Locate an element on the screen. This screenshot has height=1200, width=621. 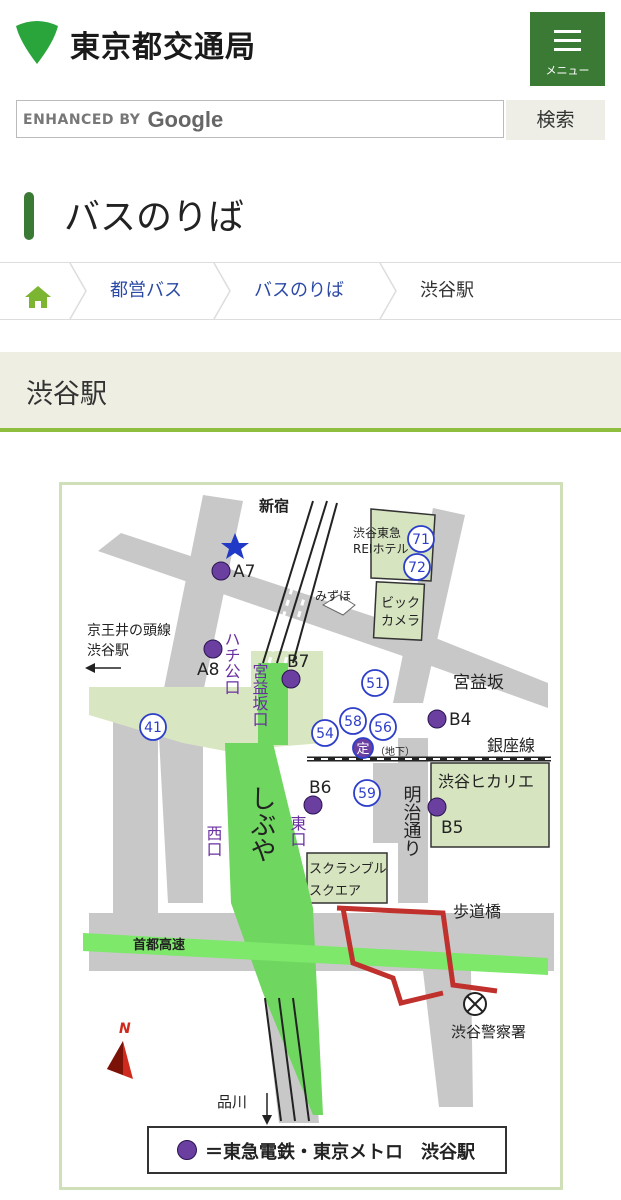
label-meiji: 明治通り is located at coordinates (411, 821).